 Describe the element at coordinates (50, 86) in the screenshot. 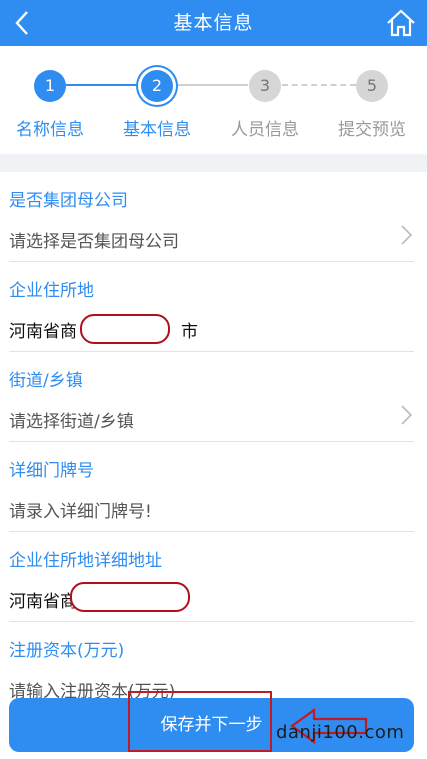

I see `step-1-circle: 1` at that location.